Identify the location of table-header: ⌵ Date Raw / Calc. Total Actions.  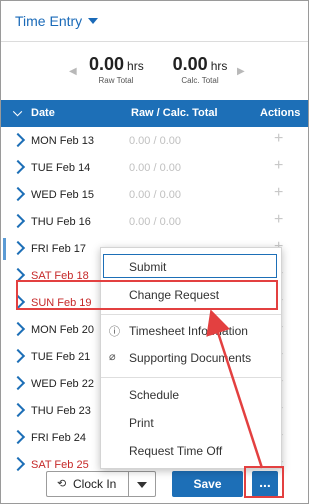
(154, 113).